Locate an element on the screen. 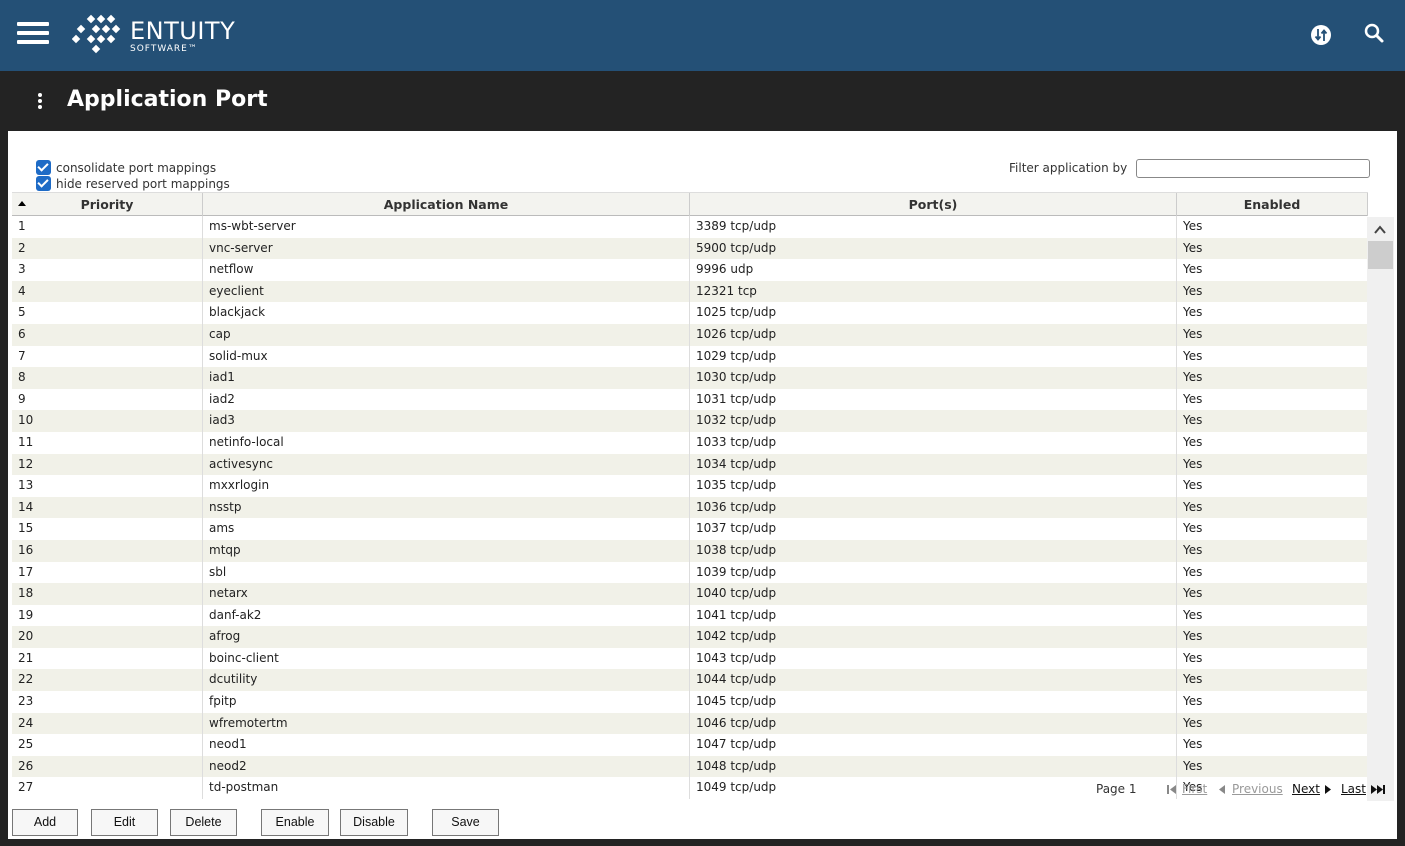  table-row: 3 netflow 9996 udp Yes is located at coordinates (690, 270).